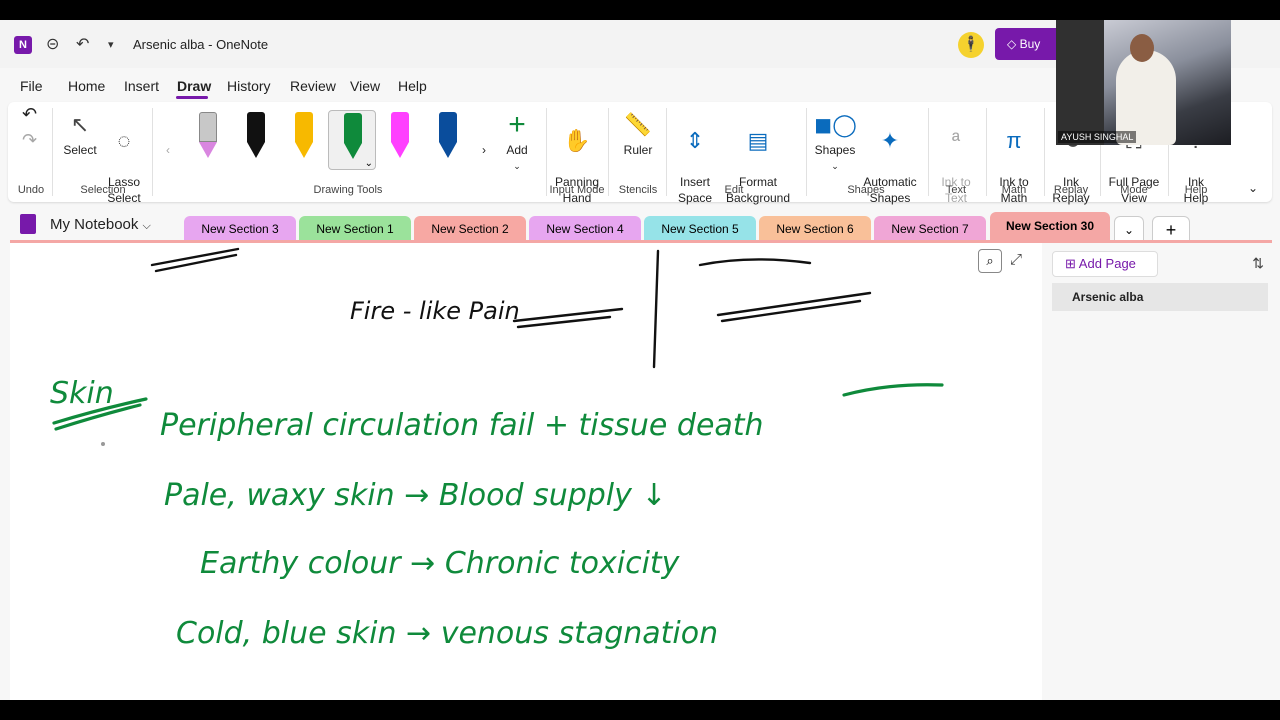 The height and width of the screenshot is (720, 1280). Describe the element at coordinates (956, 140) in the screenshot. I see `ink-to-text-icon: ª` at that location.